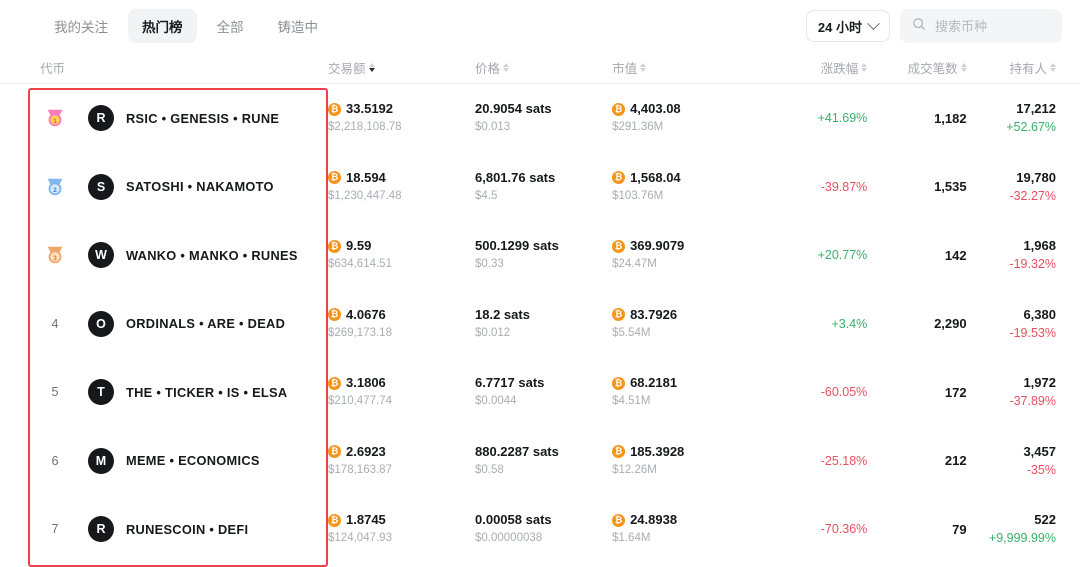  I want to click on market-cap-cell-sub: $24.47M, so click(634, 264).